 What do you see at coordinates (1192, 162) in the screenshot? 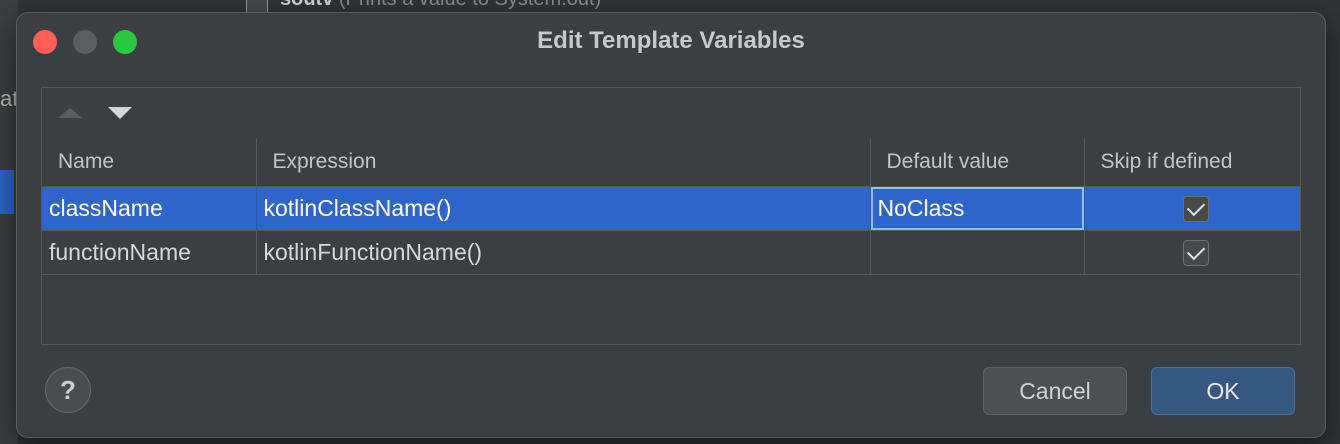
I see `column-header-skip-if-defined: Skip if defined` at bounding box center [1192, 162].